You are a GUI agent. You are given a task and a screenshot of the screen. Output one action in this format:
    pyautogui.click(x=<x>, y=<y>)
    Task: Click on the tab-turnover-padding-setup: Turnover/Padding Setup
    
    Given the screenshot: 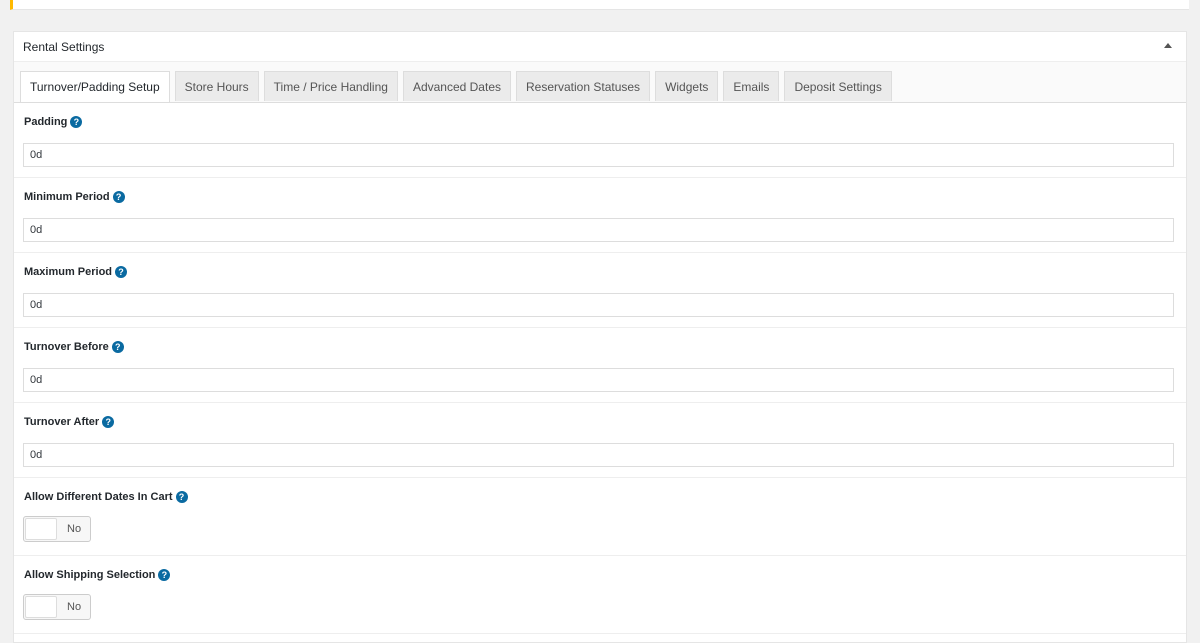 What is the action you would take?
    pyautogui.click(x=95, y=86)
    